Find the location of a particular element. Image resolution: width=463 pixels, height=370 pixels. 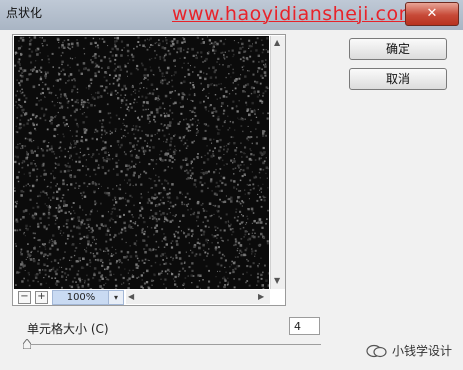

zoom-level: 100% is located at coordinates (81, 297).